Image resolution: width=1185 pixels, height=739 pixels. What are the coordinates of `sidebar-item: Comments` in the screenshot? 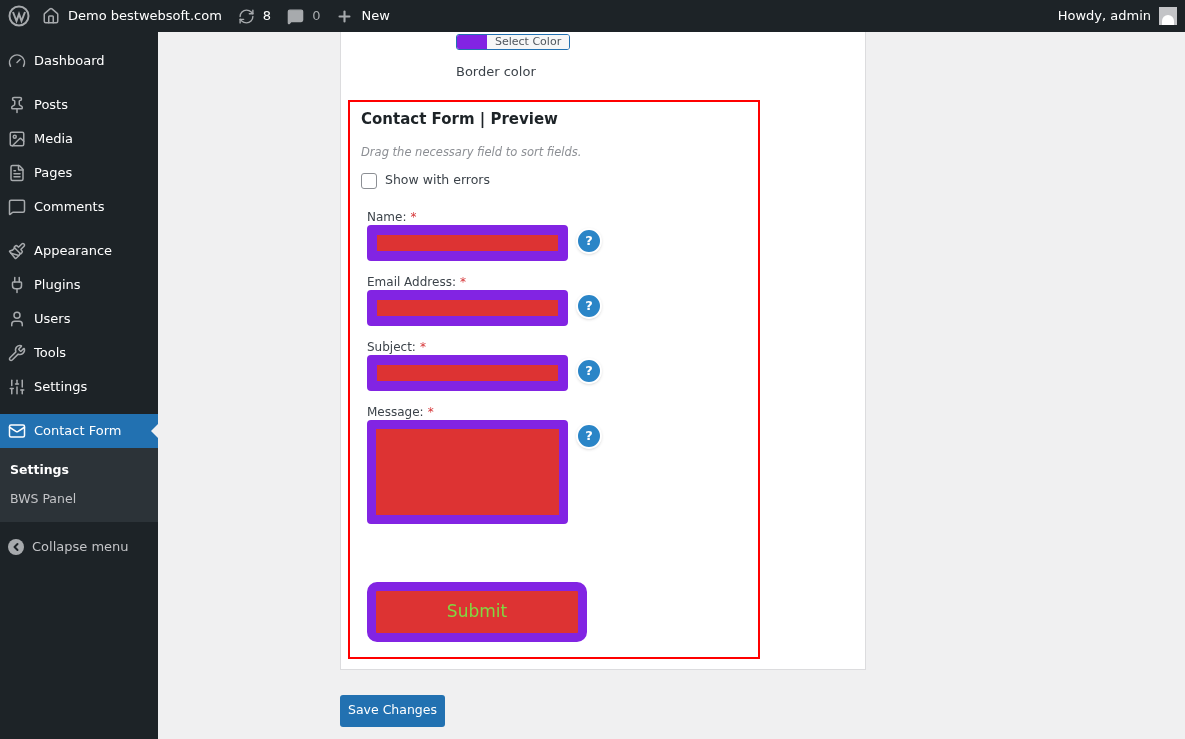 It's located at (79, 207).